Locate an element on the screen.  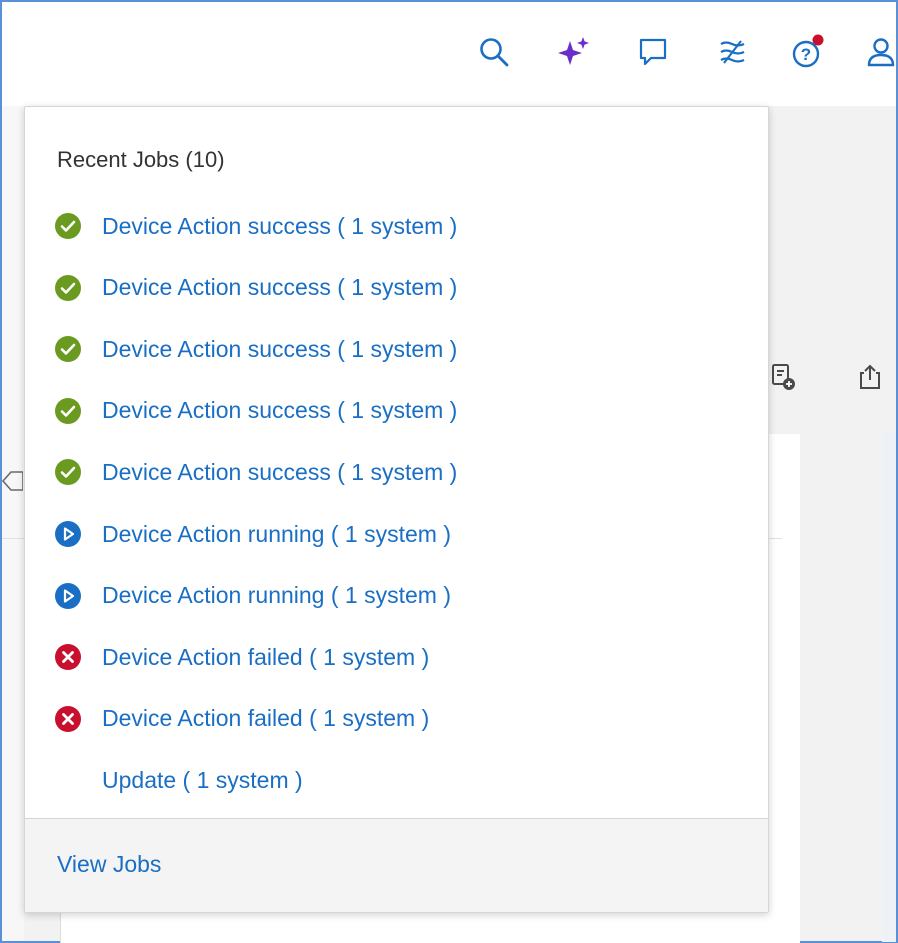
job-item: Update ( 1 system ) is located at coordinates (179, 780).